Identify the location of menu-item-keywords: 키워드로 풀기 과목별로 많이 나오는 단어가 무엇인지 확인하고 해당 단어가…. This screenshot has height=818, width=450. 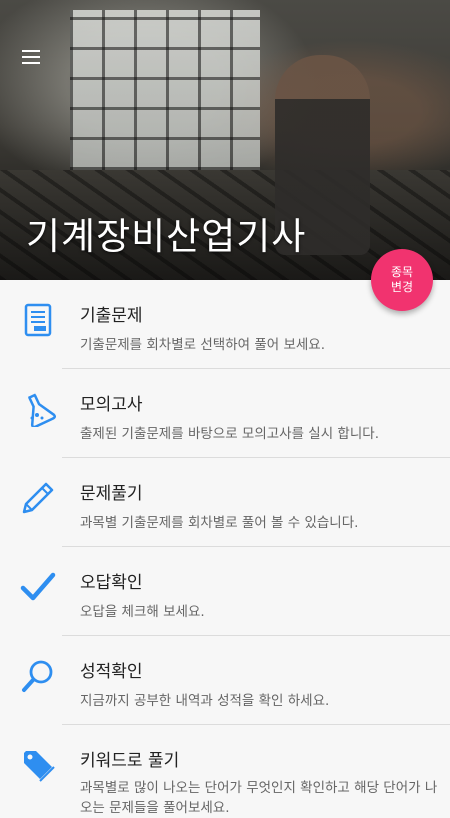
(225, 770).